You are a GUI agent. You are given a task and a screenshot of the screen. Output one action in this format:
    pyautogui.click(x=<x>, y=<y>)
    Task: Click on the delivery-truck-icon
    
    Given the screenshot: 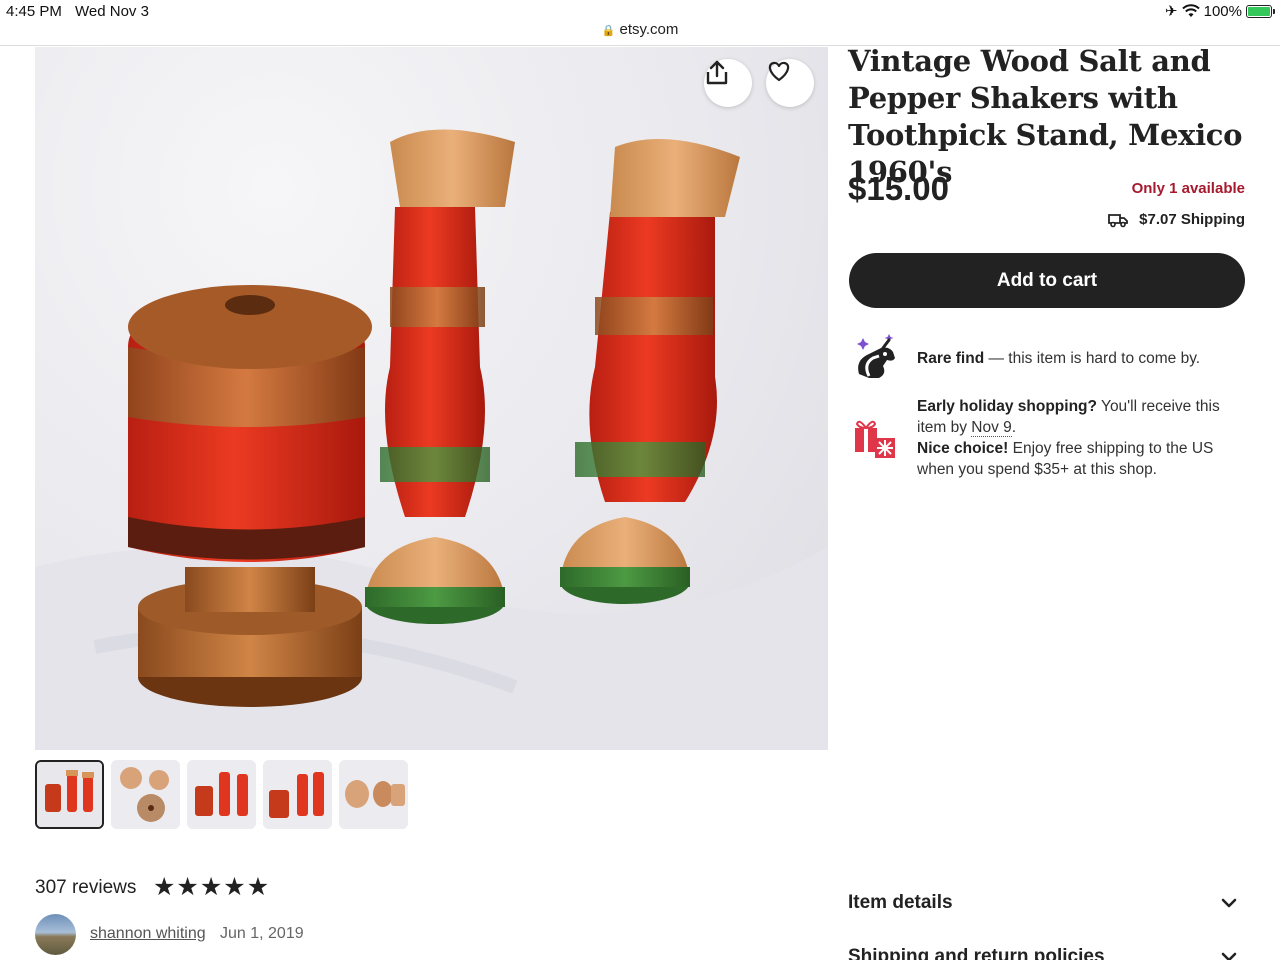 What is the action you would take?
    pyautogui.click(x=1118, y=220)
    